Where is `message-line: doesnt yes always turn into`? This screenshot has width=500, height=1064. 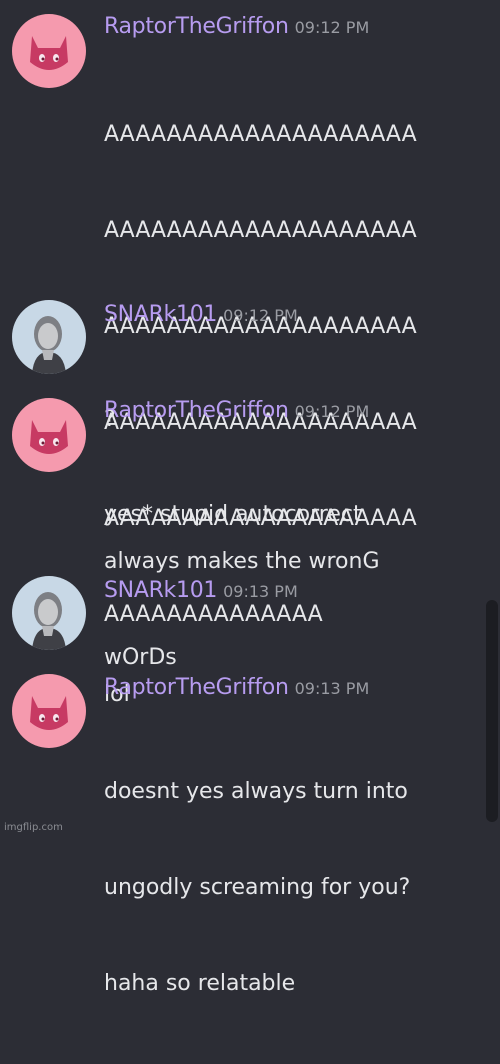 message-line: doesnt yes always turn into is located at coordinates (256, 791).